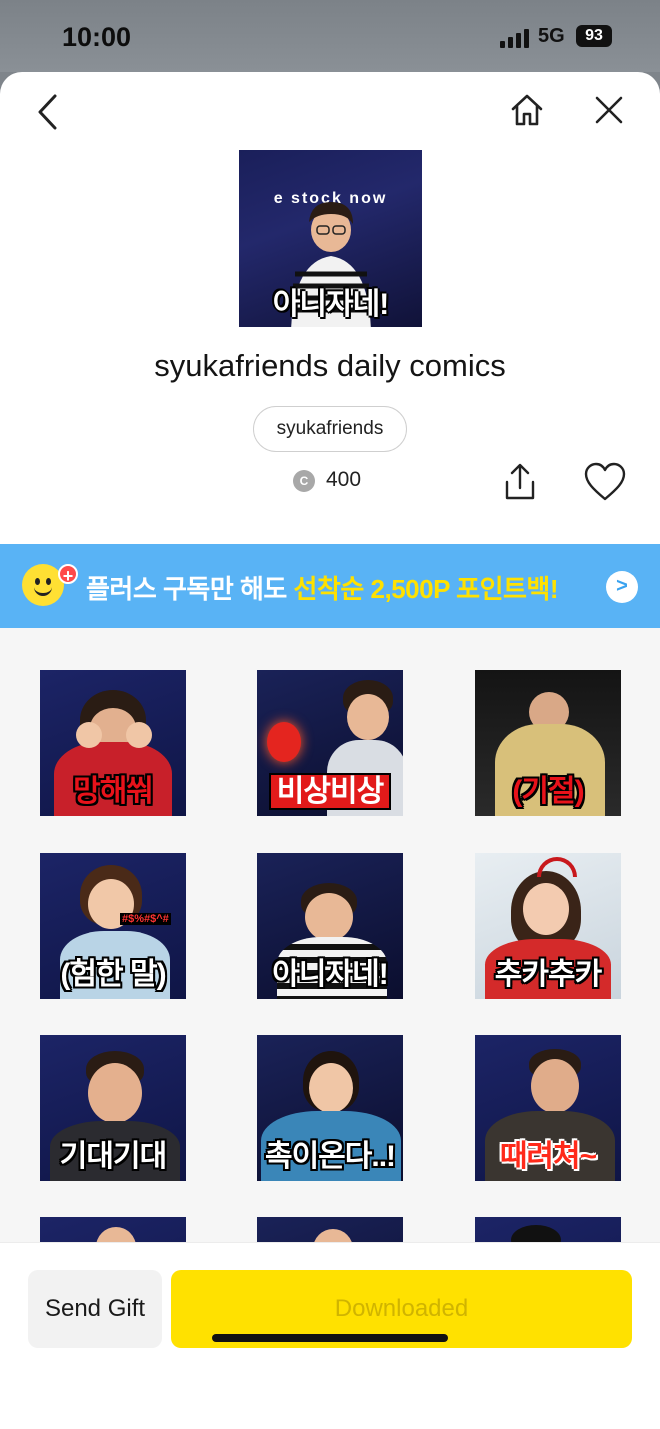 The image size is (660, 1429). Describe the element at coordinates (330, 238) in the screenshot. I see `hero-sticker-image: e stock now 아니자네!` at that location.